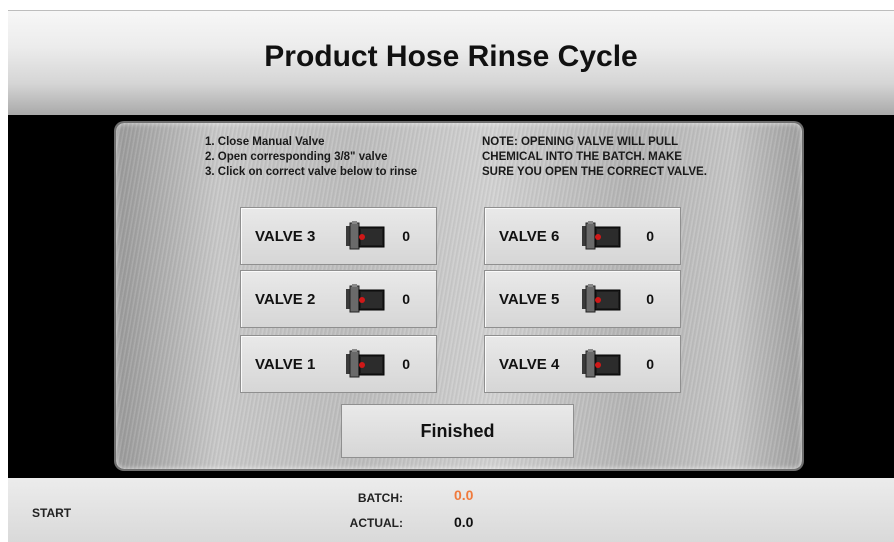  I want to click on valve-label: VALVE 6, so click(529, 236).